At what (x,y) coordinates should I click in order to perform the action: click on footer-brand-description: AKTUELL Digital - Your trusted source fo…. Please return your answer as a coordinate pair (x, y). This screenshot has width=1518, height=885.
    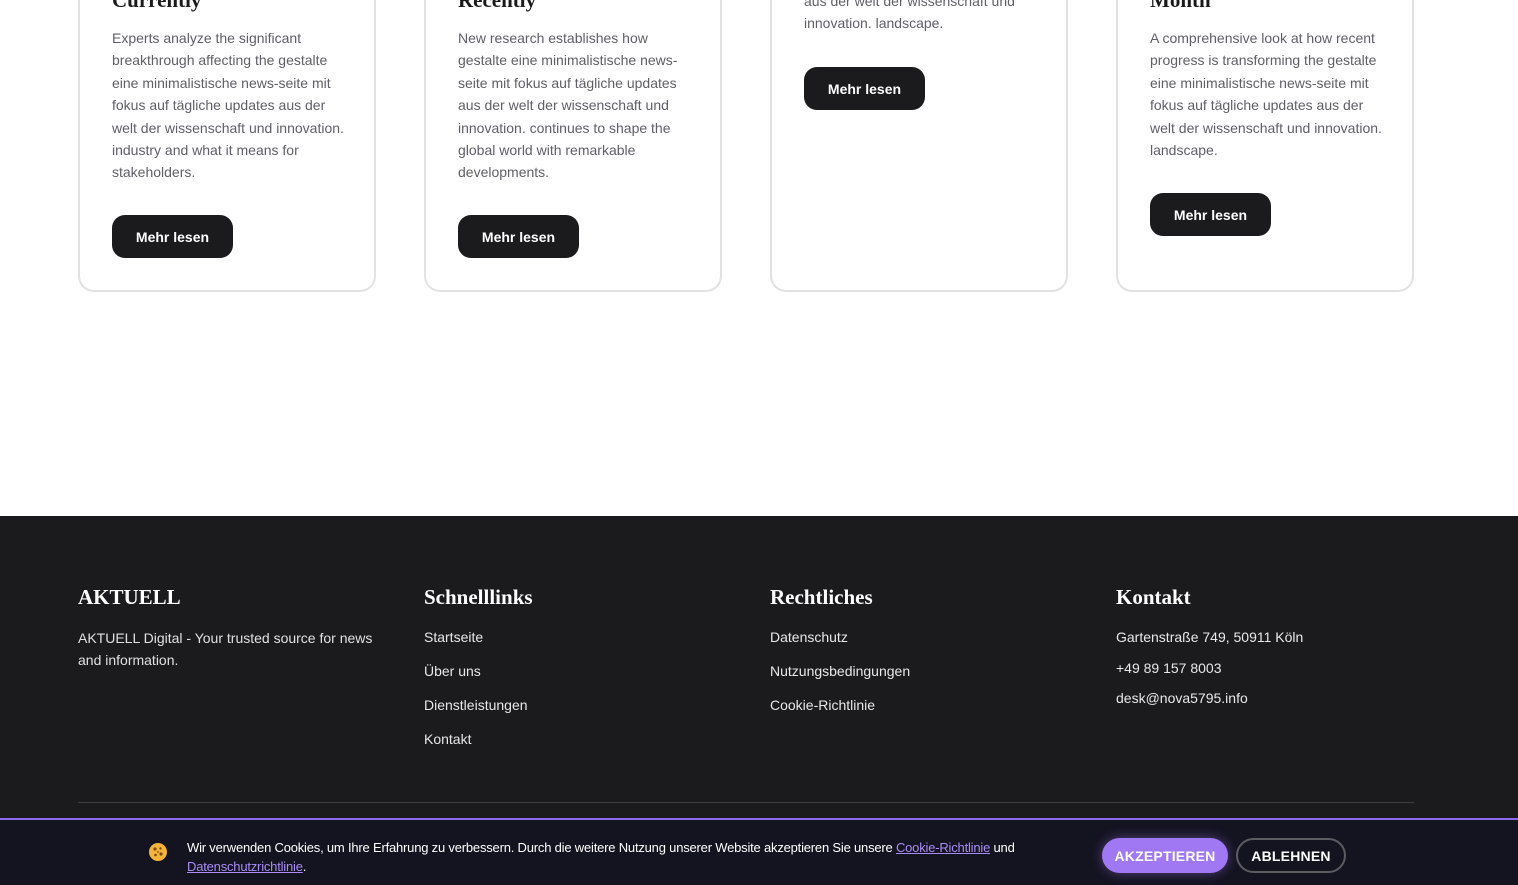
    Looking at the image, I should click on (225, 649).